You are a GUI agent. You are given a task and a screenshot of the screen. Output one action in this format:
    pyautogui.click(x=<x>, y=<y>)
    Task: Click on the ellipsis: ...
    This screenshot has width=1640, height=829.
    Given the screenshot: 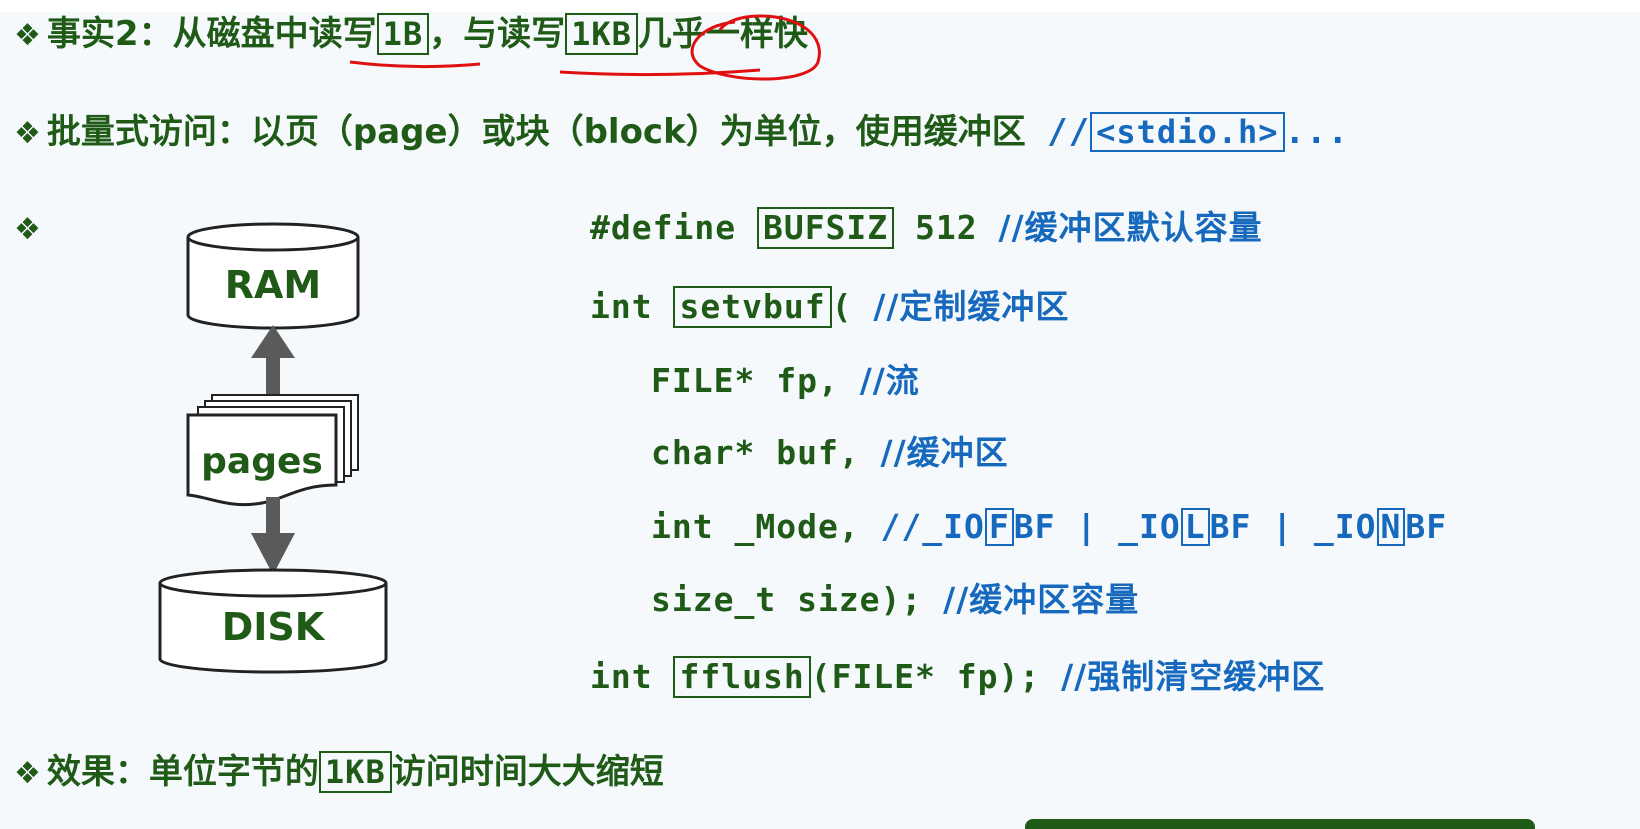 What is the action you would take?
    pyautogui.click(x=1316, y=132)
    